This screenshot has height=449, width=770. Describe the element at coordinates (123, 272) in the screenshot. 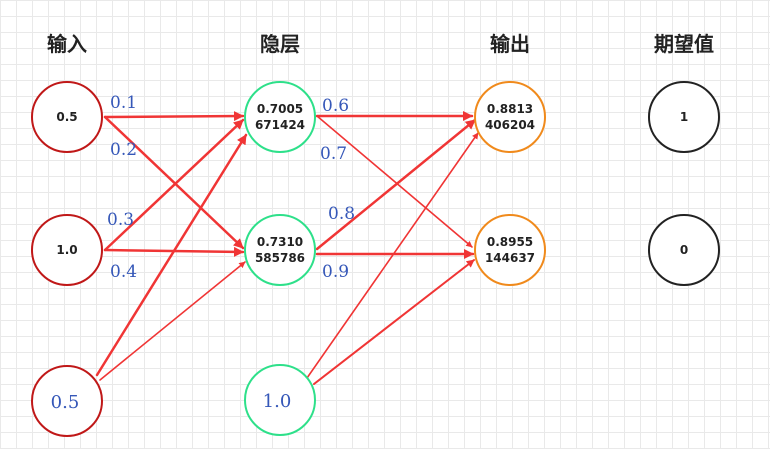

I see `weight-label-w4: 0.4` at that location.